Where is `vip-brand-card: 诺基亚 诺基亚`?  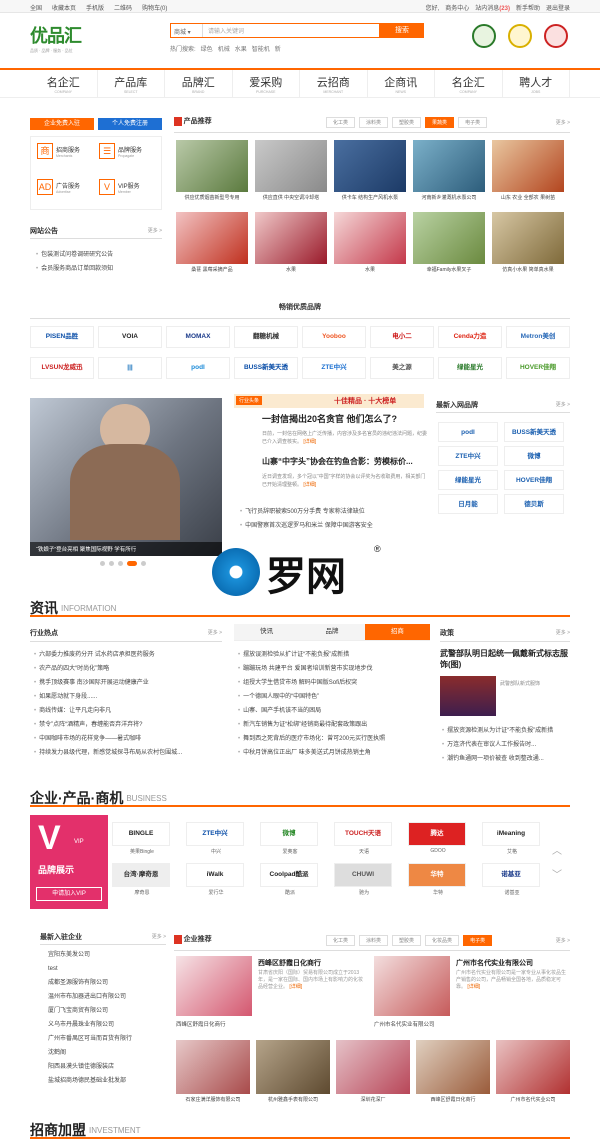 vip-brand-card: 诺基亚 诺基亚 is located at coordinates (512, 879).